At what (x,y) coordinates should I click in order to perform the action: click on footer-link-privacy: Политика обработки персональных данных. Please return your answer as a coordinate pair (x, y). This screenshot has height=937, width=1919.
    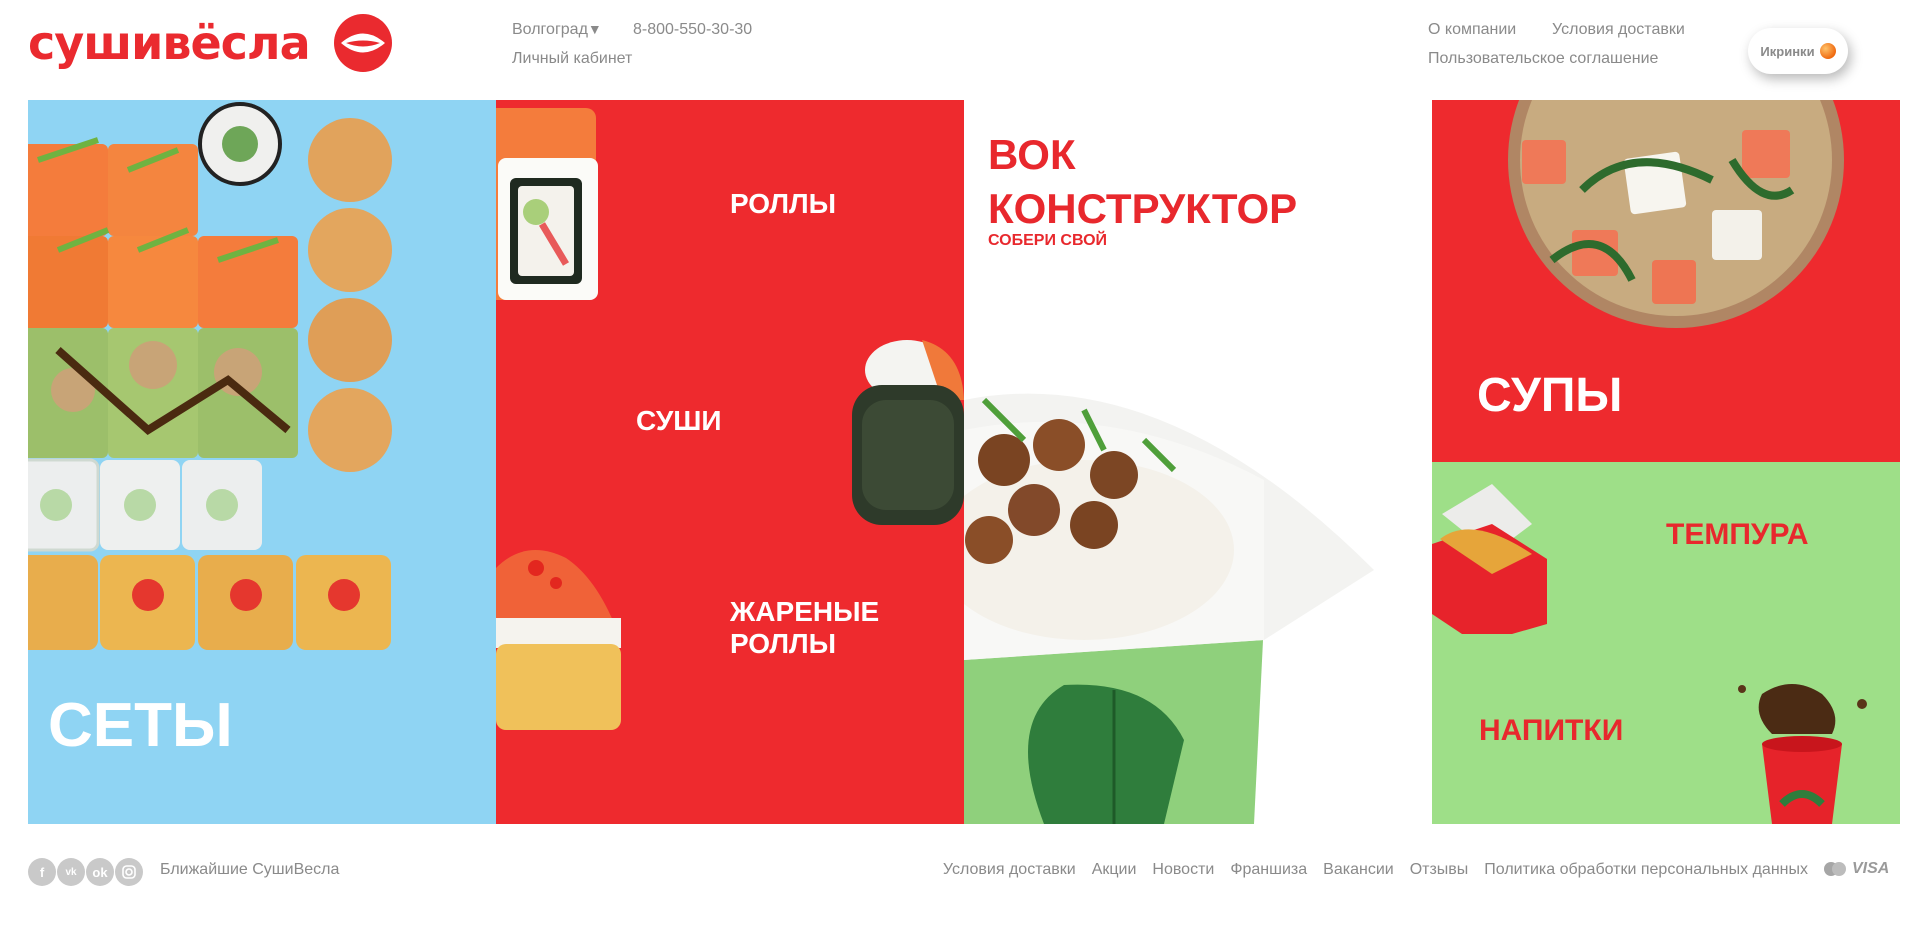
    Looking at the image, I should click on (1646, 870).